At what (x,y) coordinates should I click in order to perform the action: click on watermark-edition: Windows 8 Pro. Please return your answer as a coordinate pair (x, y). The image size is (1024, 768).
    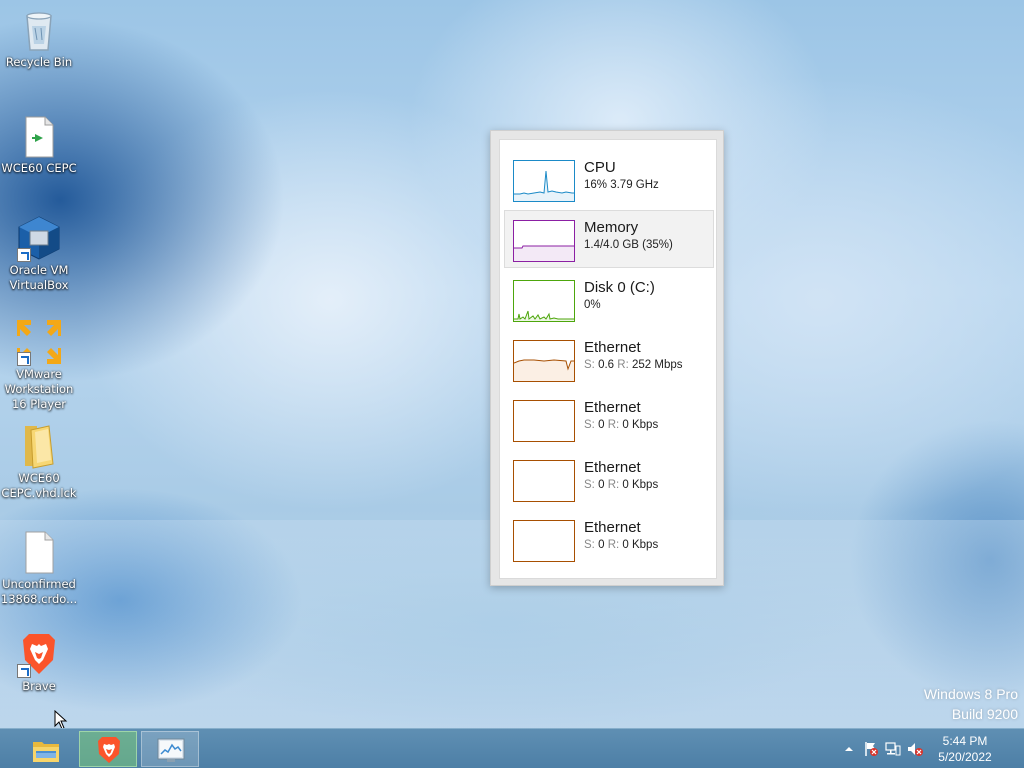
    Looking at the image, I should click on (970, 694).